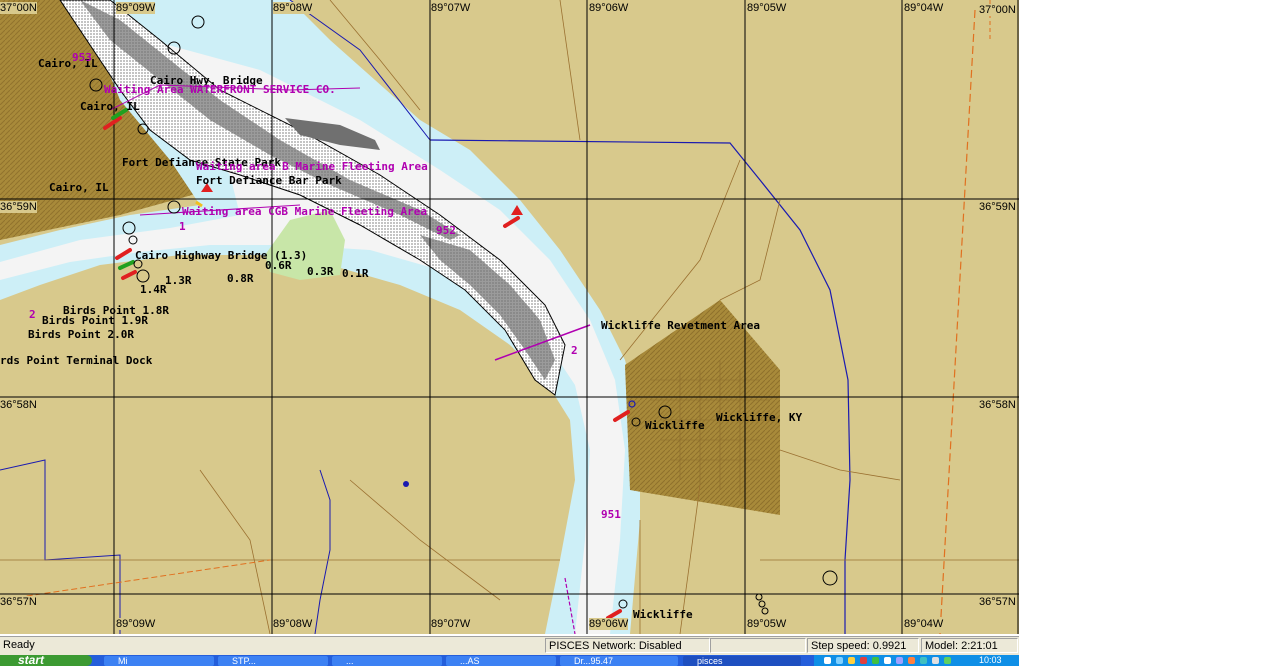  I want to click on waiting-area-label: Waiting area CGB Marine Fleeting Area, so click(305, 211).